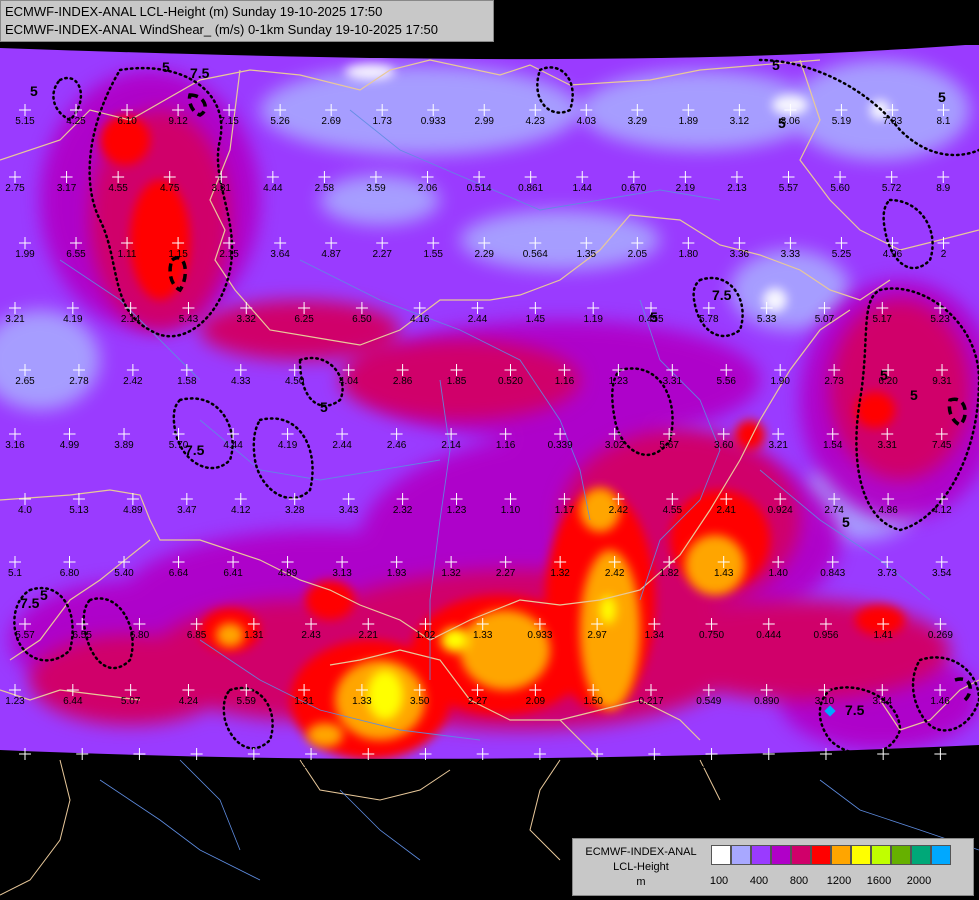  What do you see at coordinates (485, 121) in the screenshot?
I see `shear-value-label: 2.99` at bounding box center [485, 121].